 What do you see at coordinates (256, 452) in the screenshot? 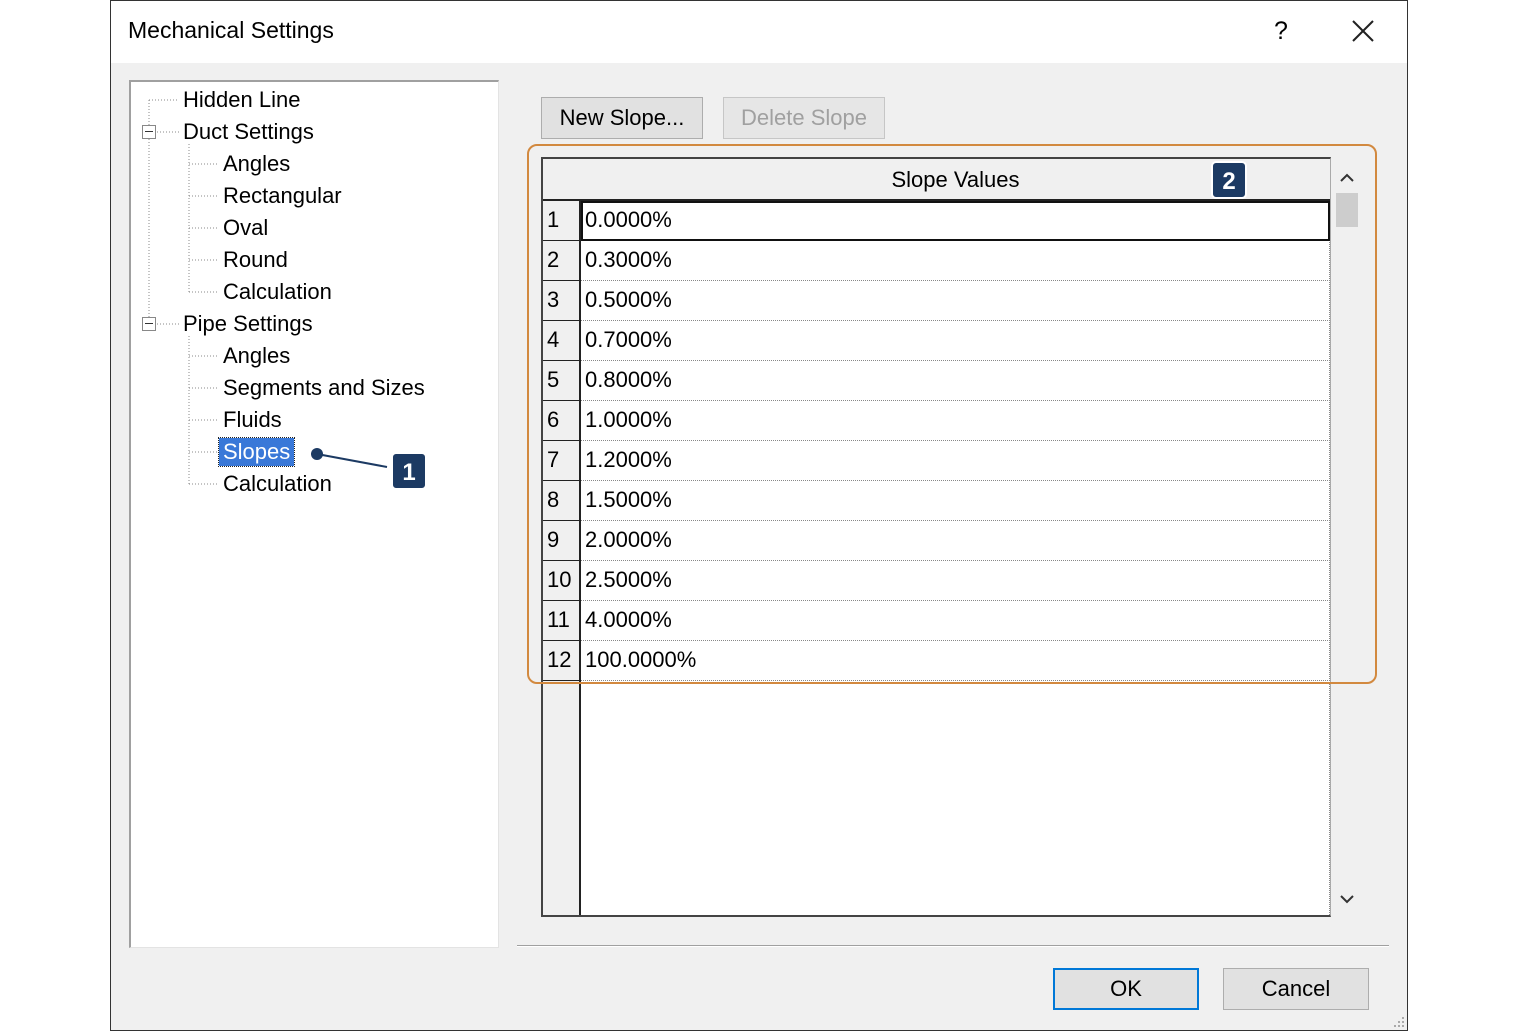
I see `tree-item-pipe-slopes: Slopes` at bounding box center [256, 452].